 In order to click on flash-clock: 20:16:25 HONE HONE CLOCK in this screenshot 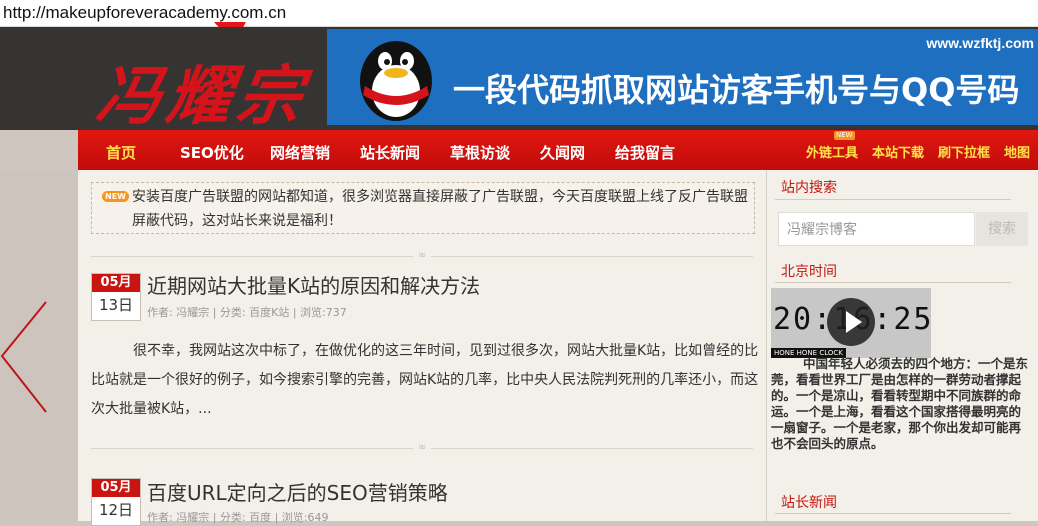, I will do `click(851, 323)`.